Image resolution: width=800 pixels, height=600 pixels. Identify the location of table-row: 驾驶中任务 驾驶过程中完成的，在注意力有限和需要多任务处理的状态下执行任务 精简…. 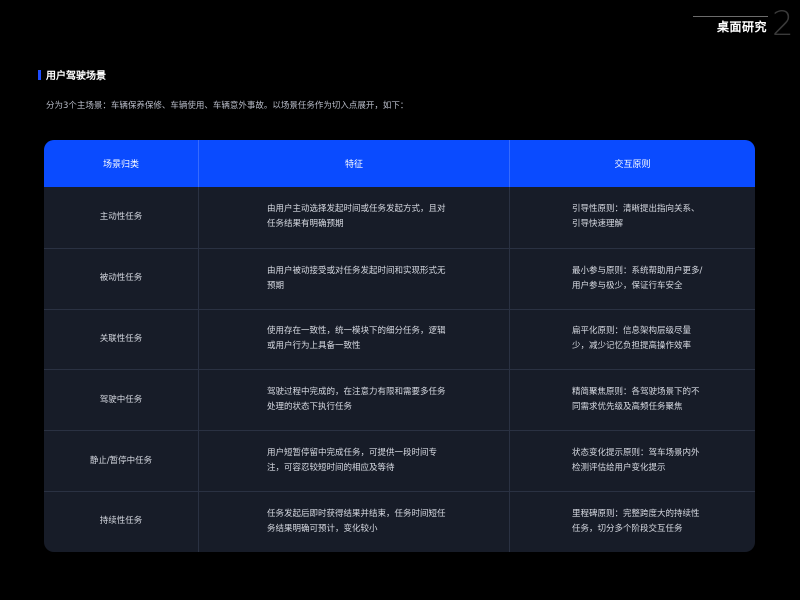
(399, 400).